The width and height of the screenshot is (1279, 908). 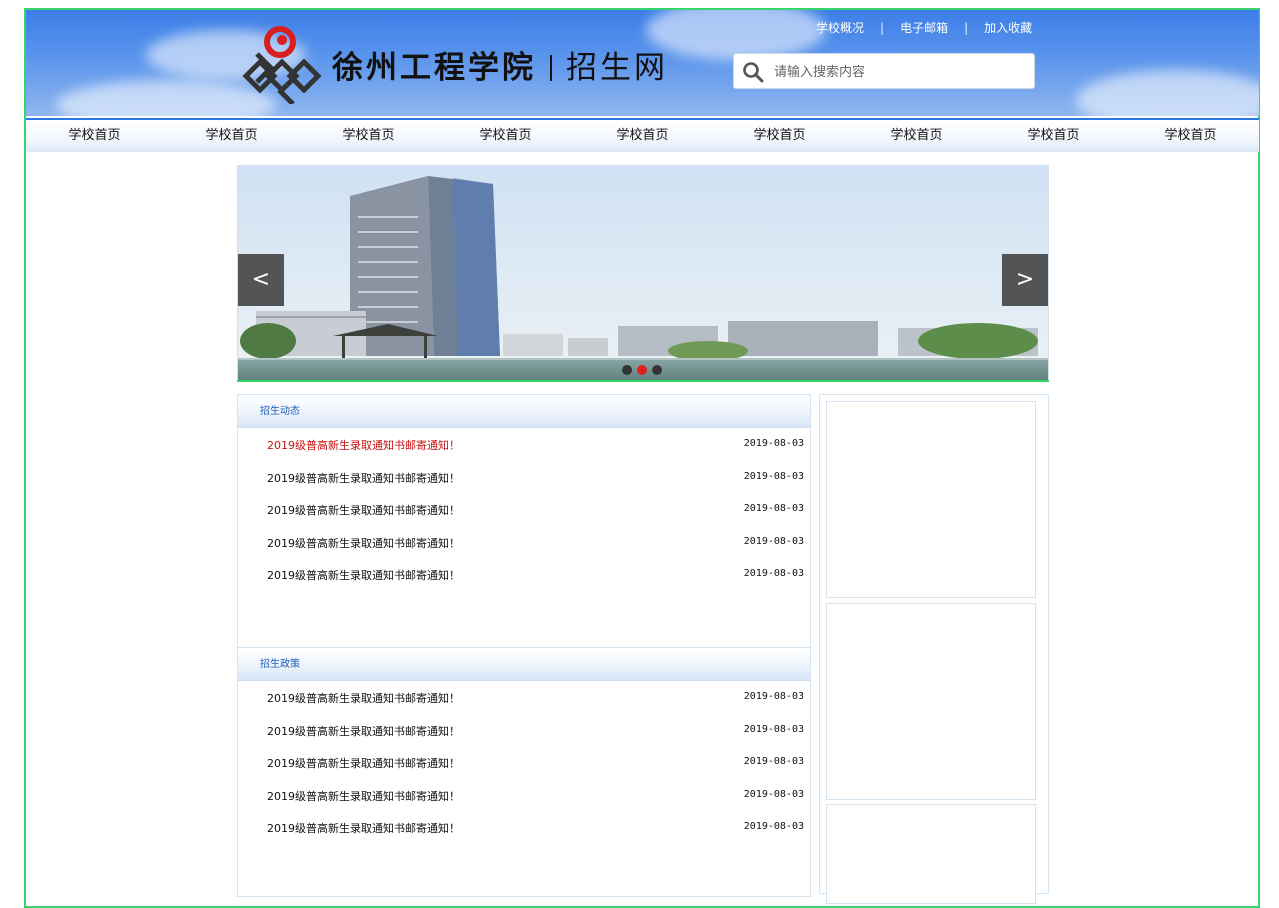 I want to click on school-name: 徐州工程学院, so click(x=434, y=68).